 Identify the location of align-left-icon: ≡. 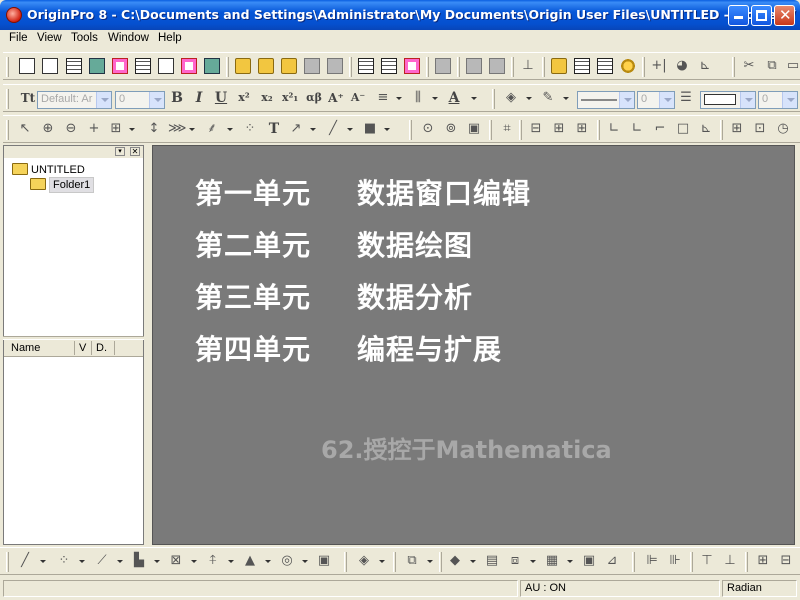
(383, 98).